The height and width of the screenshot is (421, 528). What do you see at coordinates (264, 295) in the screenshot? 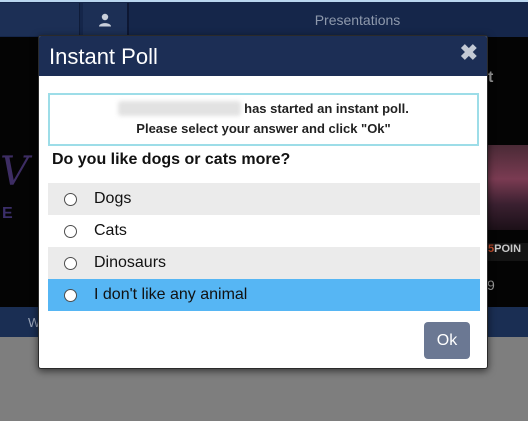
I see `option-no-animal: I don't like any animal` at bounding box center [264, 295].